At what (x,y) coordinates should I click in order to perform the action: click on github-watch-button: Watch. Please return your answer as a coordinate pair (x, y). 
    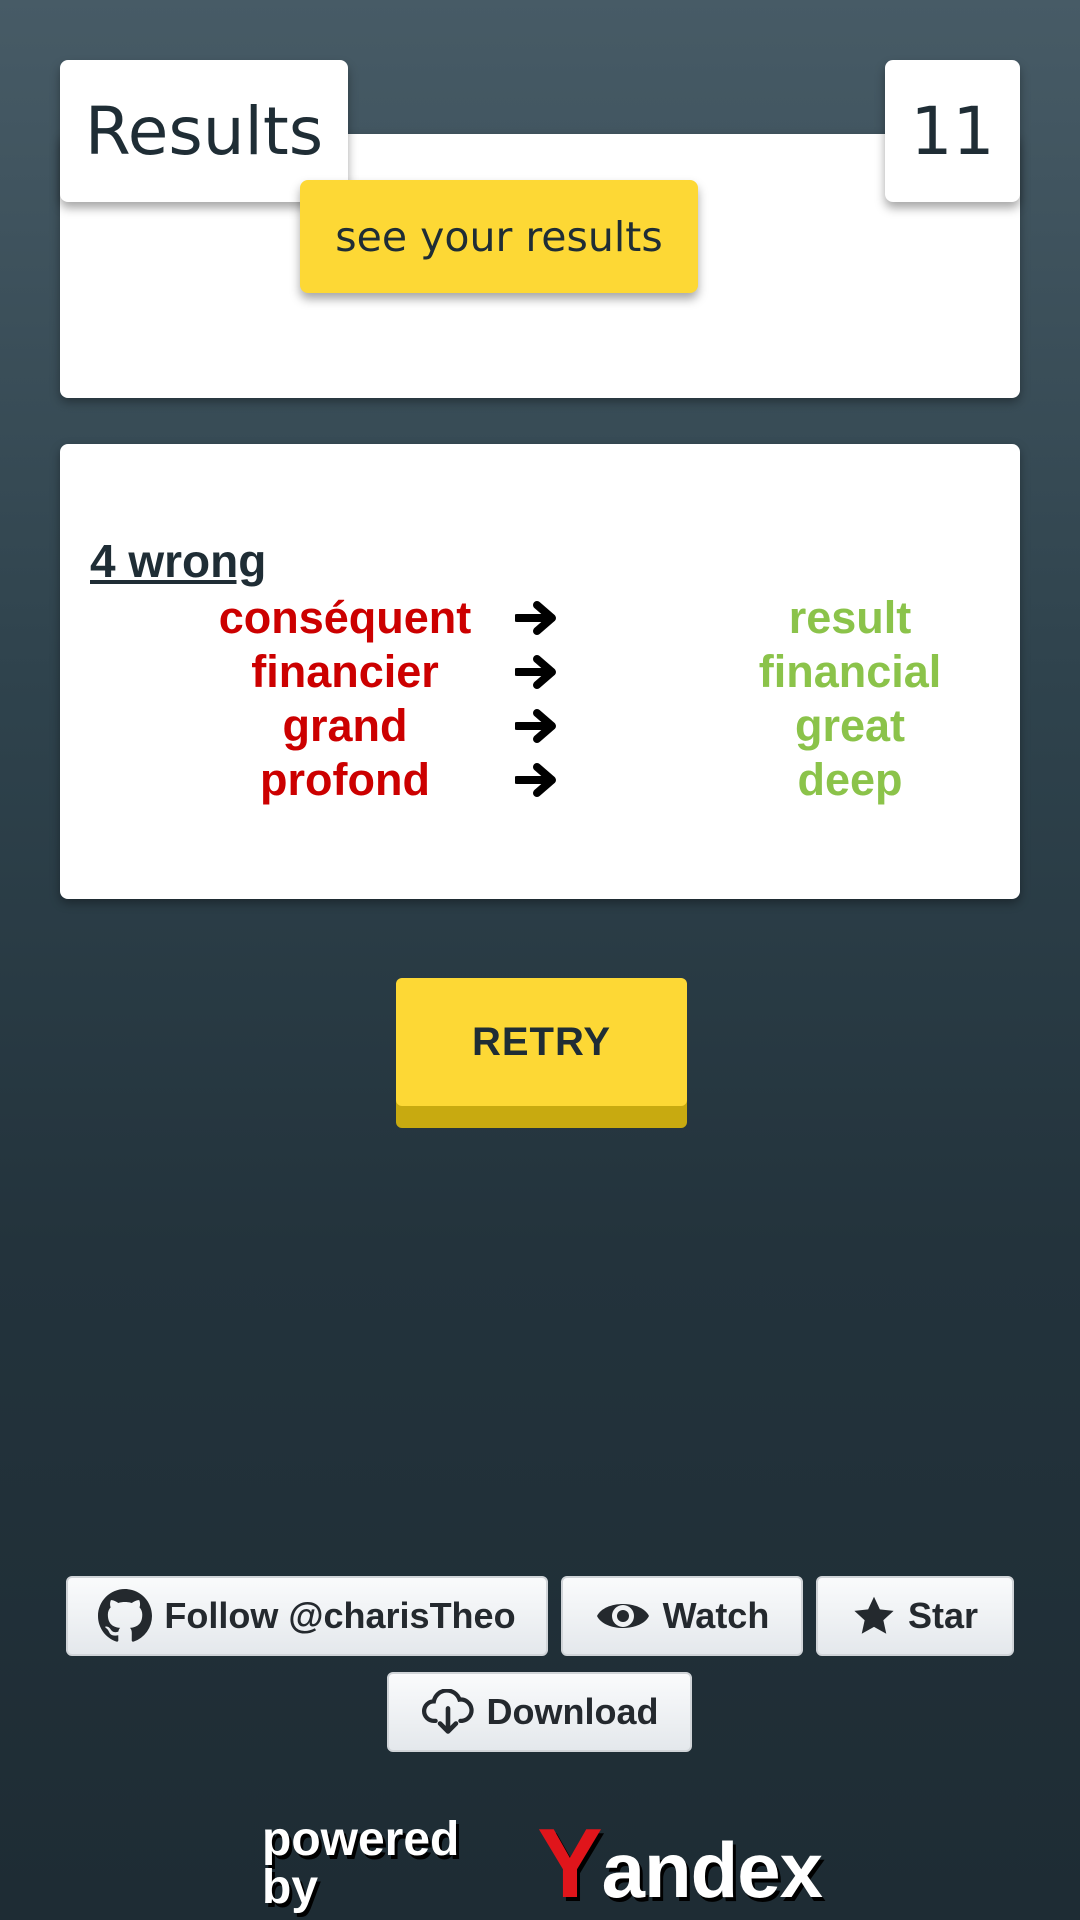
    Looking at the image, I should click on (682, 1616).